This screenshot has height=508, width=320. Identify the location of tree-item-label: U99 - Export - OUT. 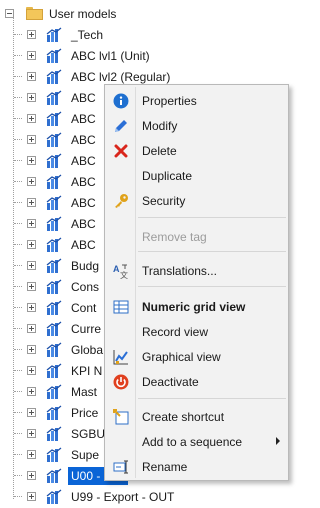
(122, 497).